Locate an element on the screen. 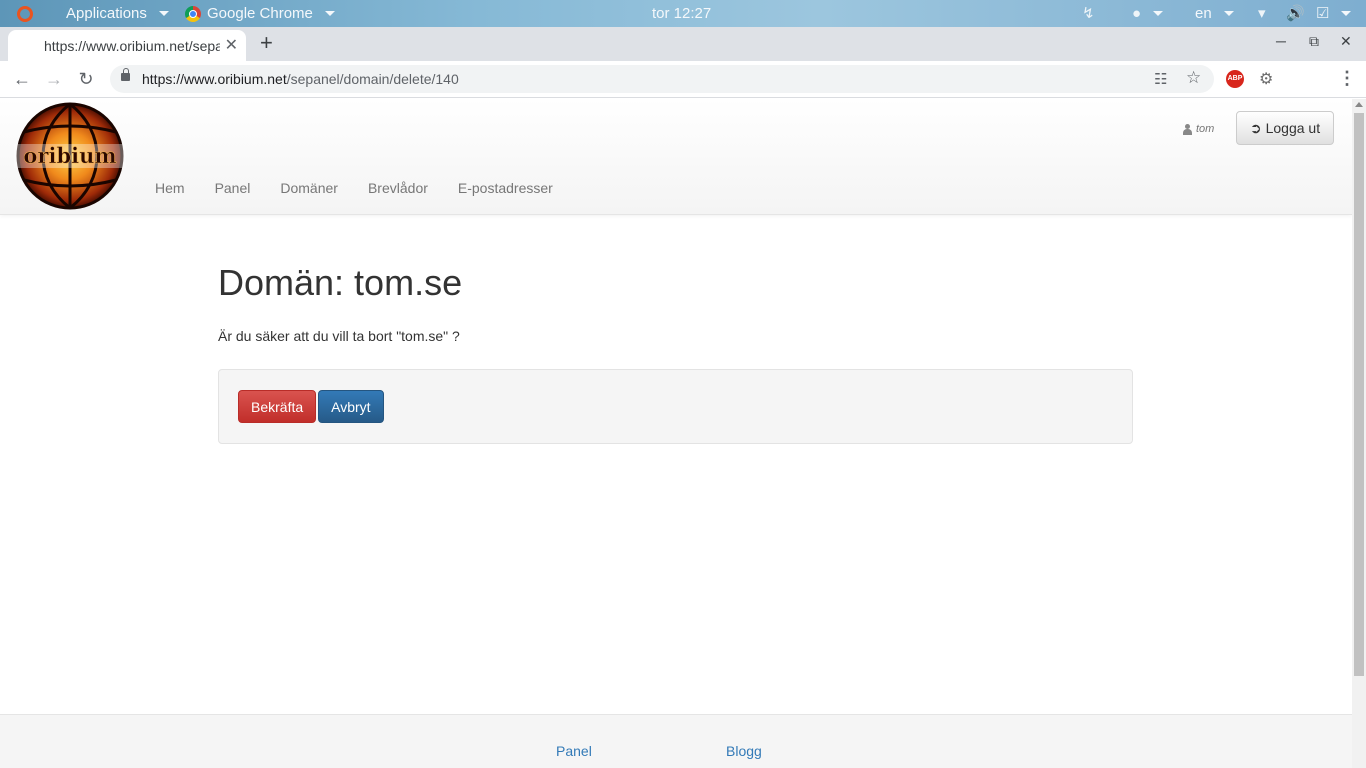  accessibility-icon: ● is located at coordinates (1148, 13).